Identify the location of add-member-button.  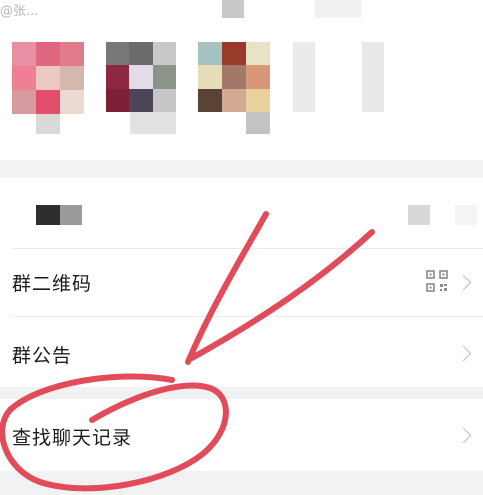
(304, 77).